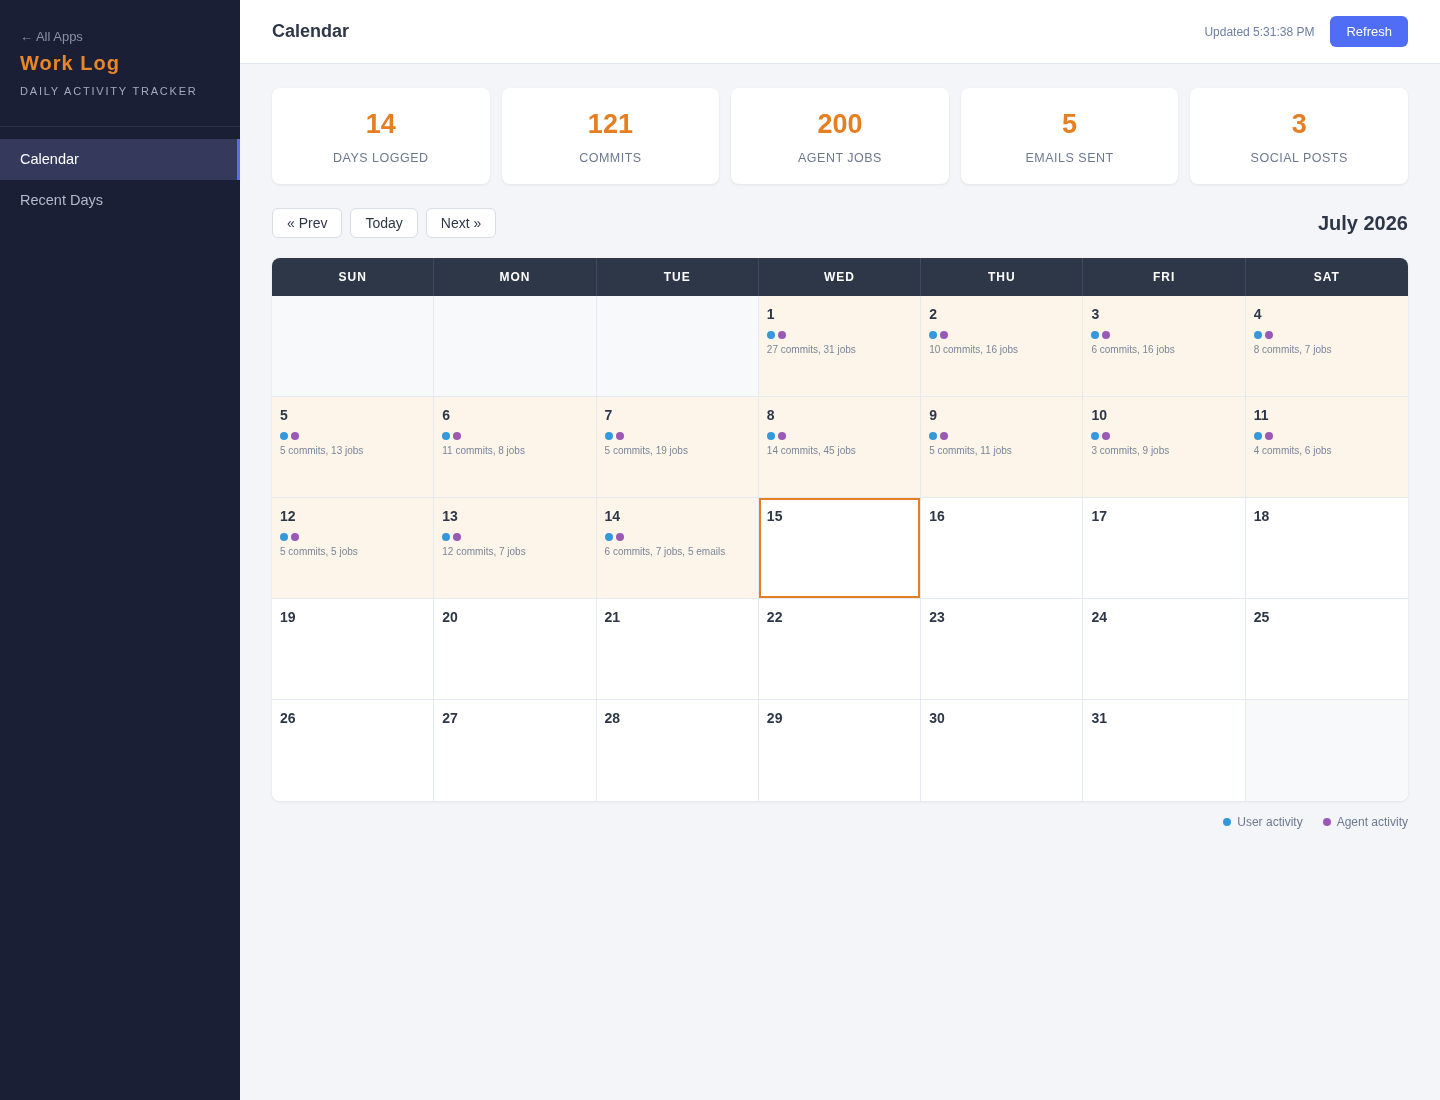 This screenshot has width=1440, height=1100. I want to click on calendar-day: 12 5 commits, 5 jobs, so click(353, 548).